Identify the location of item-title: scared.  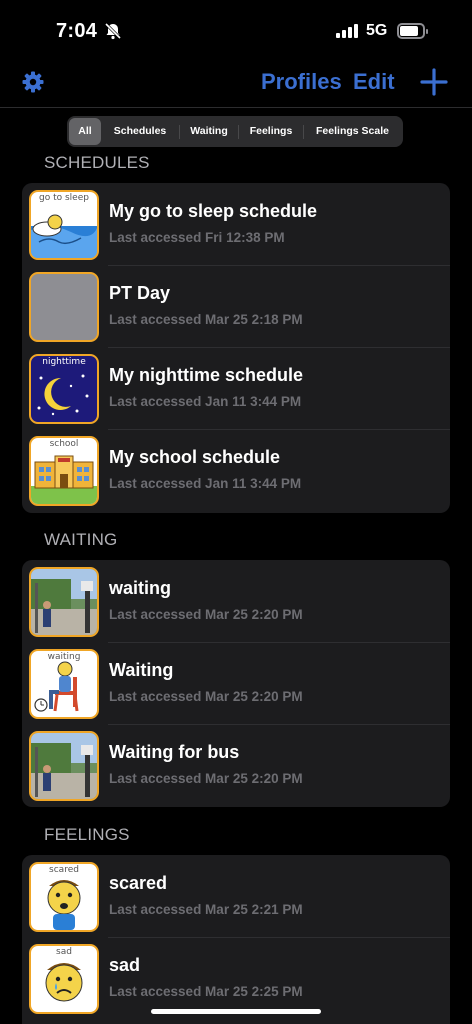
(138, 883).